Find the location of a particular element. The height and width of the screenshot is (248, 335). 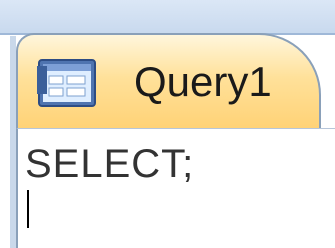

query-datasheet-icon is located at coordinates (66, 83).